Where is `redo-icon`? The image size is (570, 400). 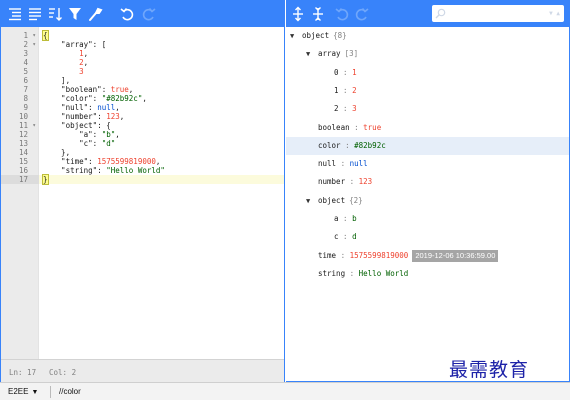
redo-icon is located at coordinates (149, 14).